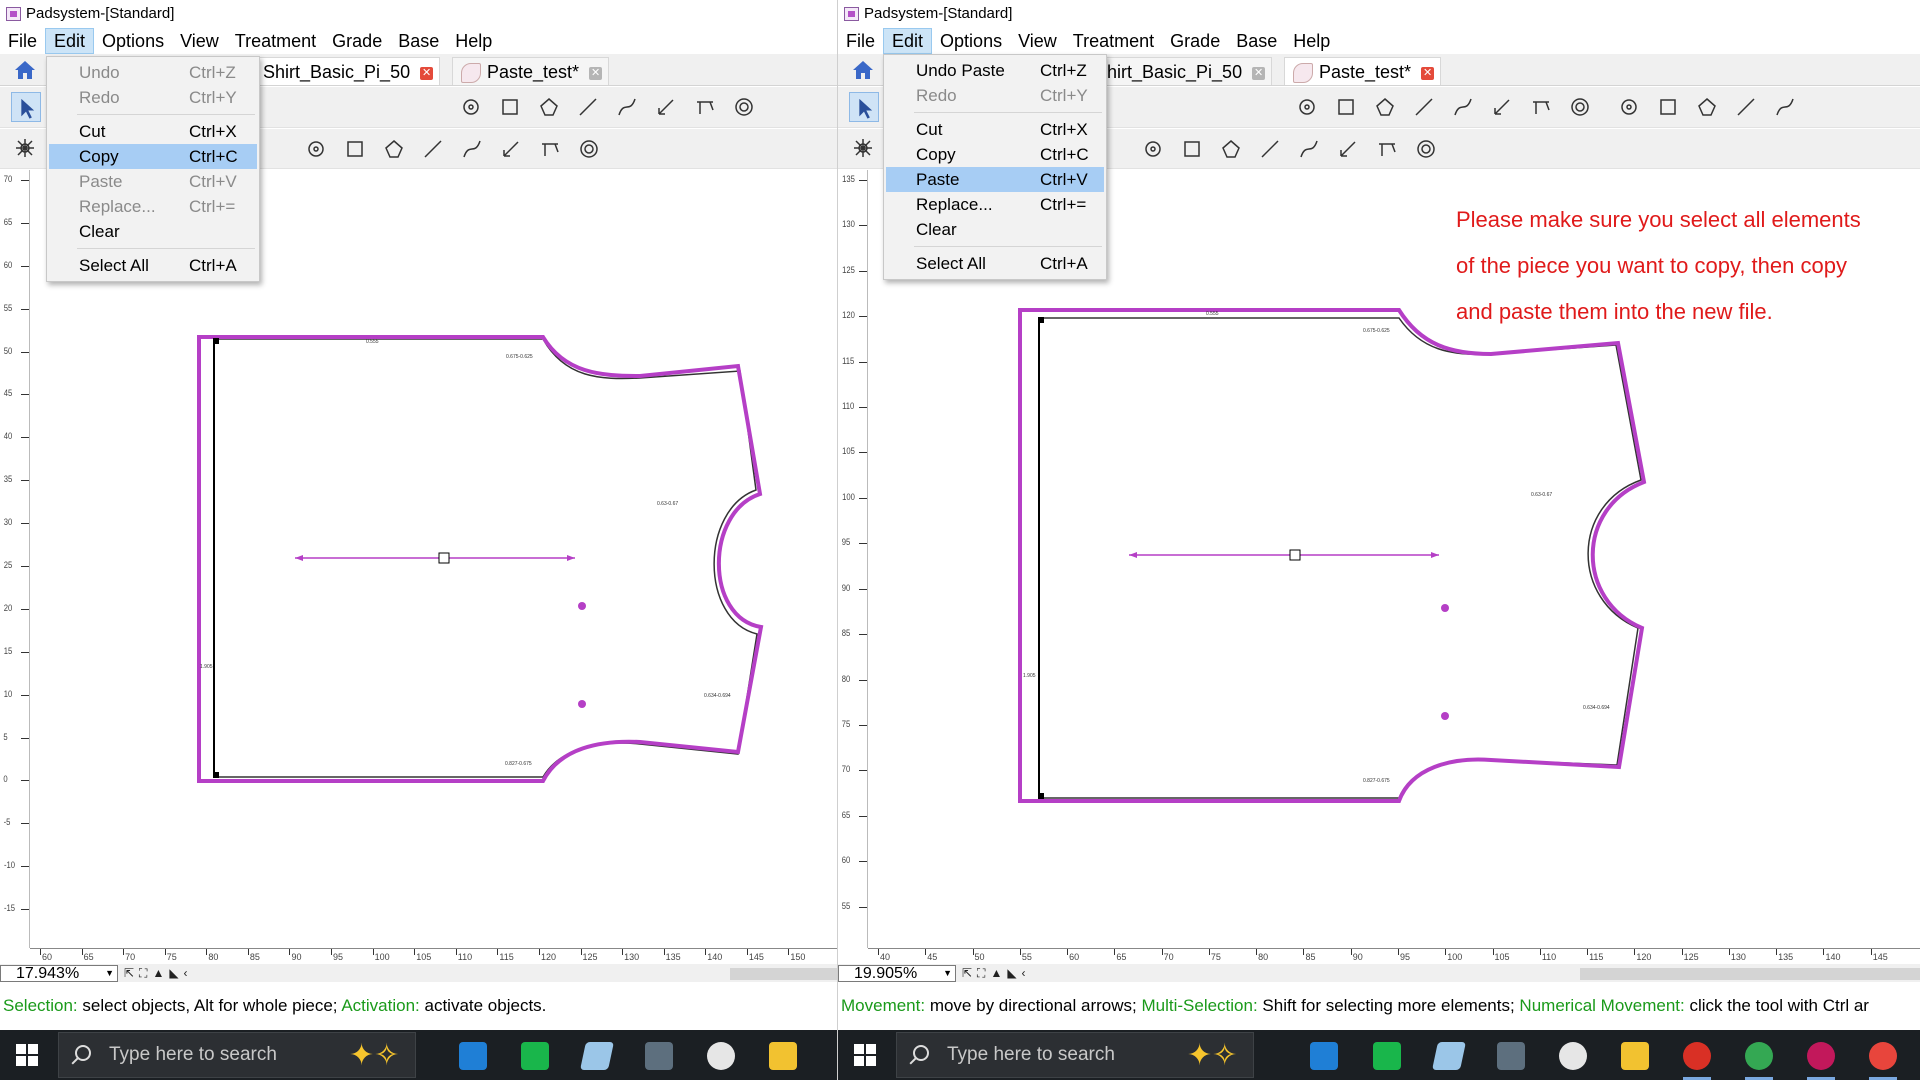 The image size is (1920, 1080). What do you see at coordinates (25, 148) in the screenshot?
I see `grid-snap-icon` at bounding box center [25, 148].